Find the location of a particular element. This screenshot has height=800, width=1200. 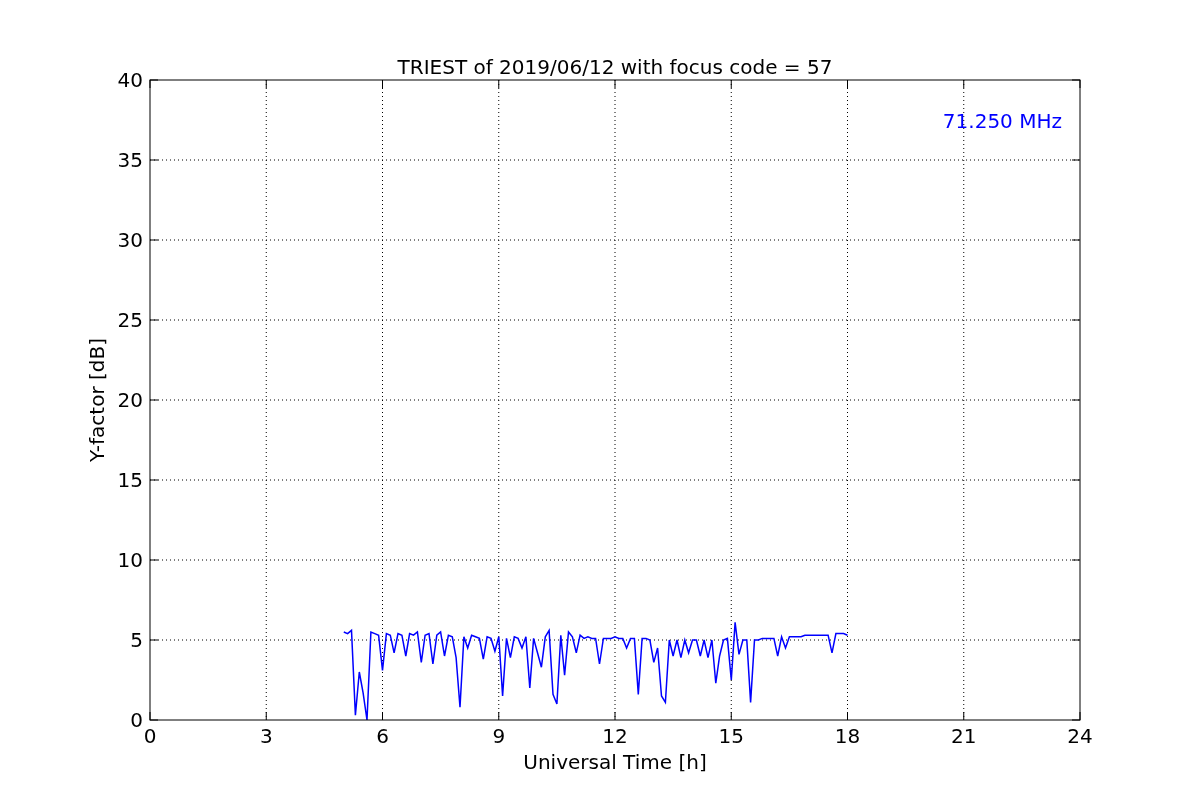

x-tick-label: 12 is located at coordinates (615, 736).